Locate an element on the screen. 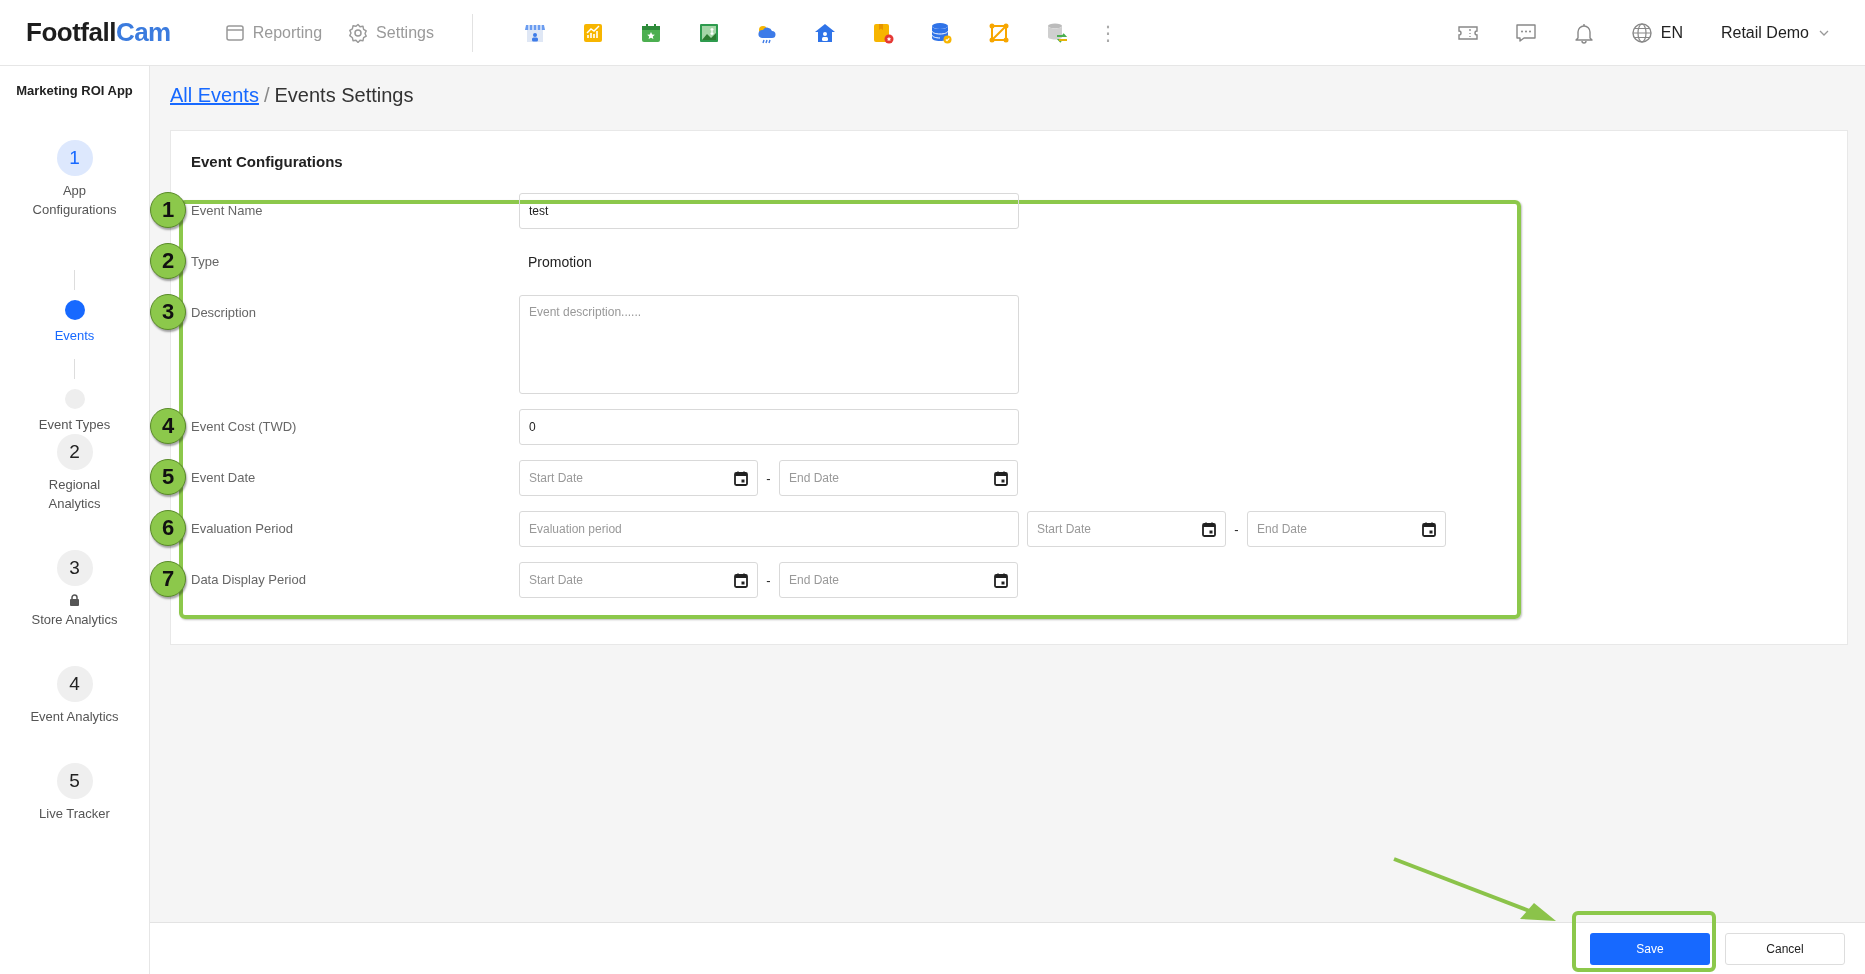  callout-badge: 3 is located at coordinates (168, 312).